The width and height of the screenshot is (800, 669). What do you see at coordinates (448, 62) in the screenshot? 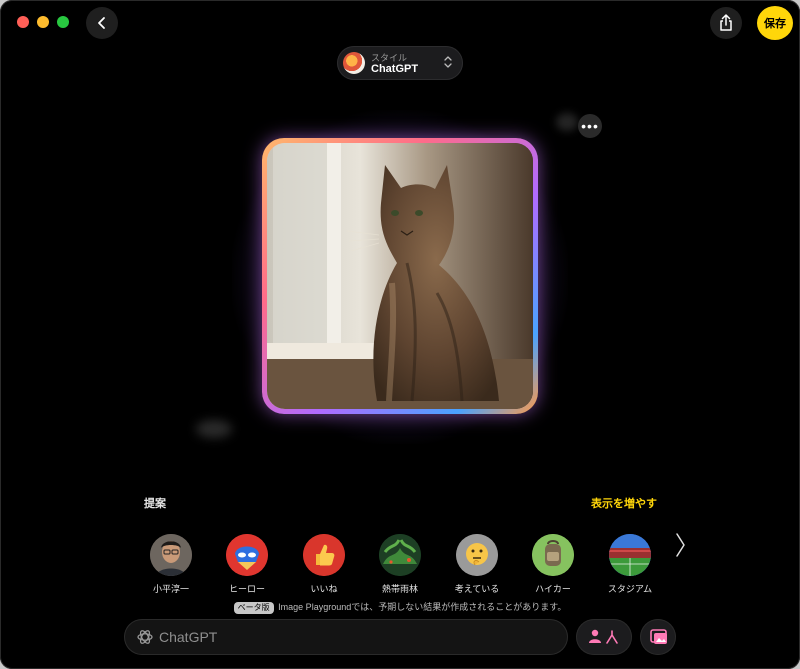
I see `chevron-up-down-icon` at bounding box center [448, 62].